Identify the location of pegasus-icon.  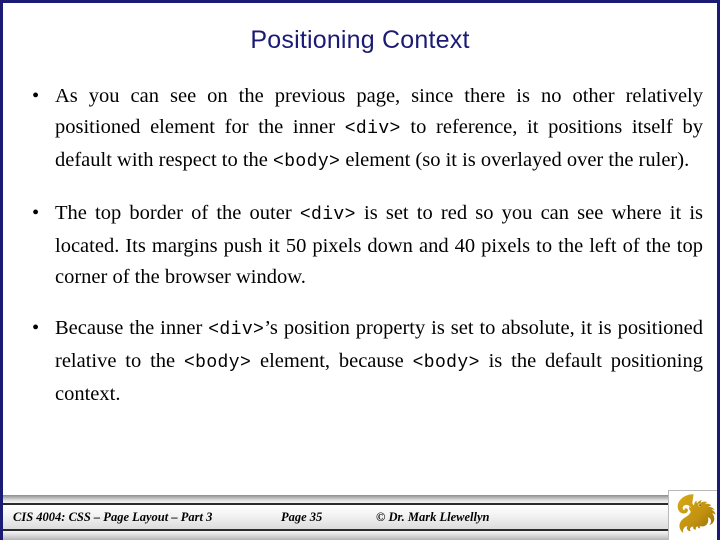
(696, 513).